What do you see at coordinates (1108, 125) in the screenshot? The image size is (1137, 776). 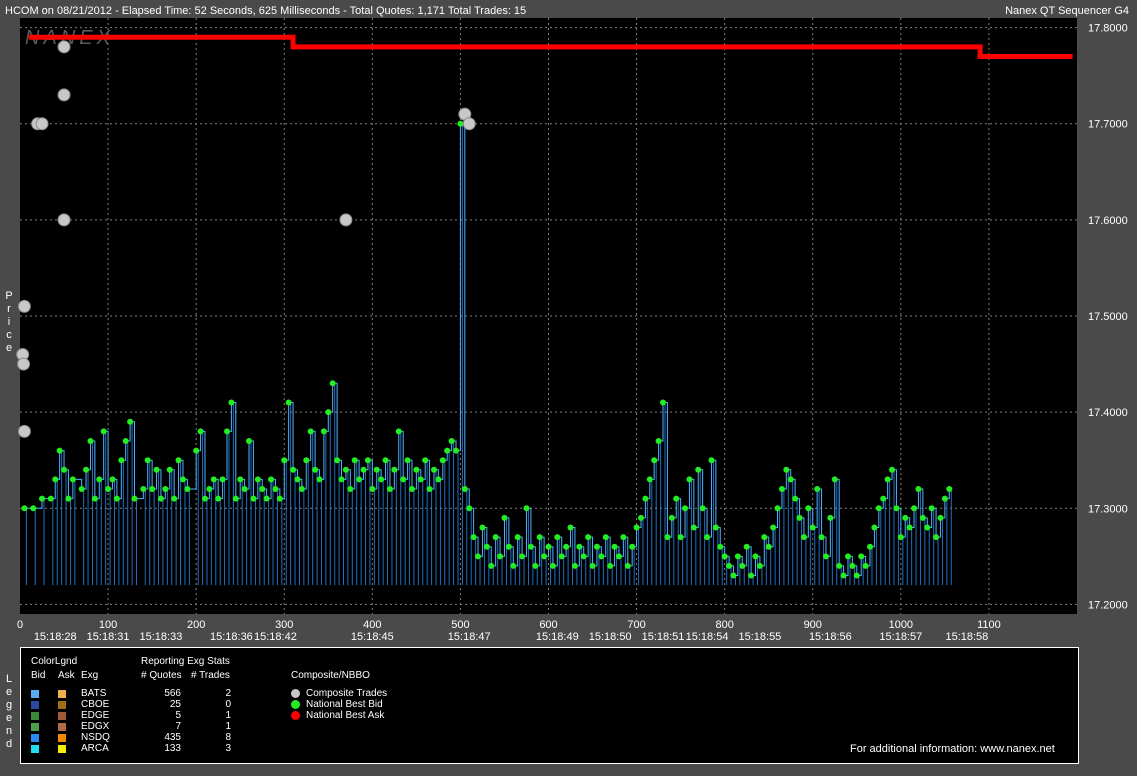 I see `y-tick-label: 17.7000` at bounding box center [1108, 125].